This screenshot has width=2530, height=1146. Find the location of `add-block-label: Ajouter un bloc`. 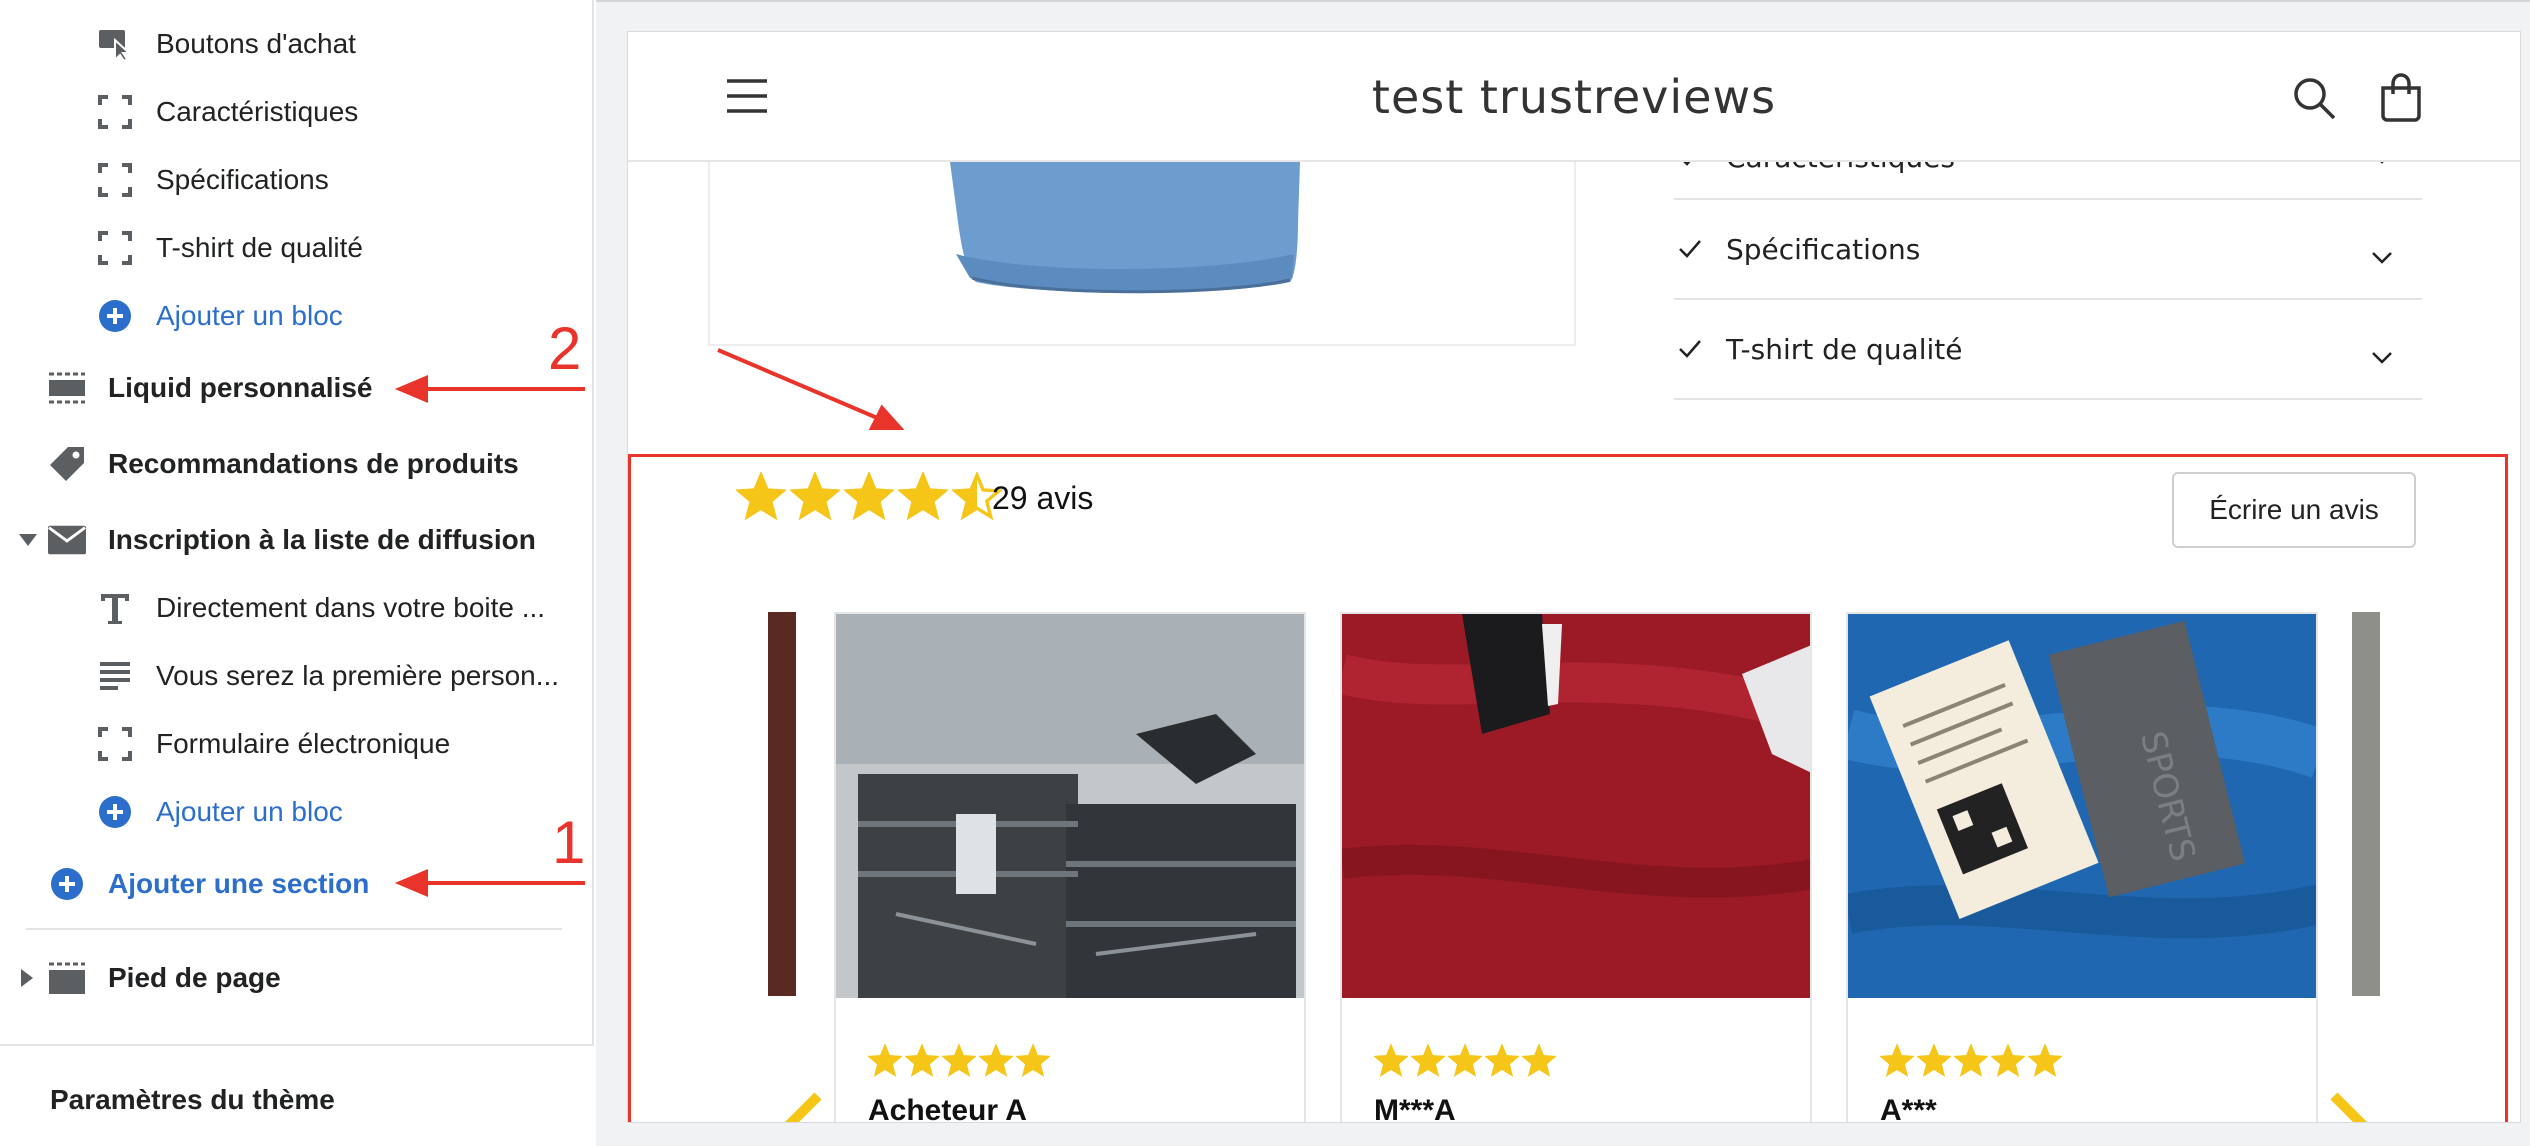

add-block-label: Ajouter un bloc is located at coordinates (249, 315).